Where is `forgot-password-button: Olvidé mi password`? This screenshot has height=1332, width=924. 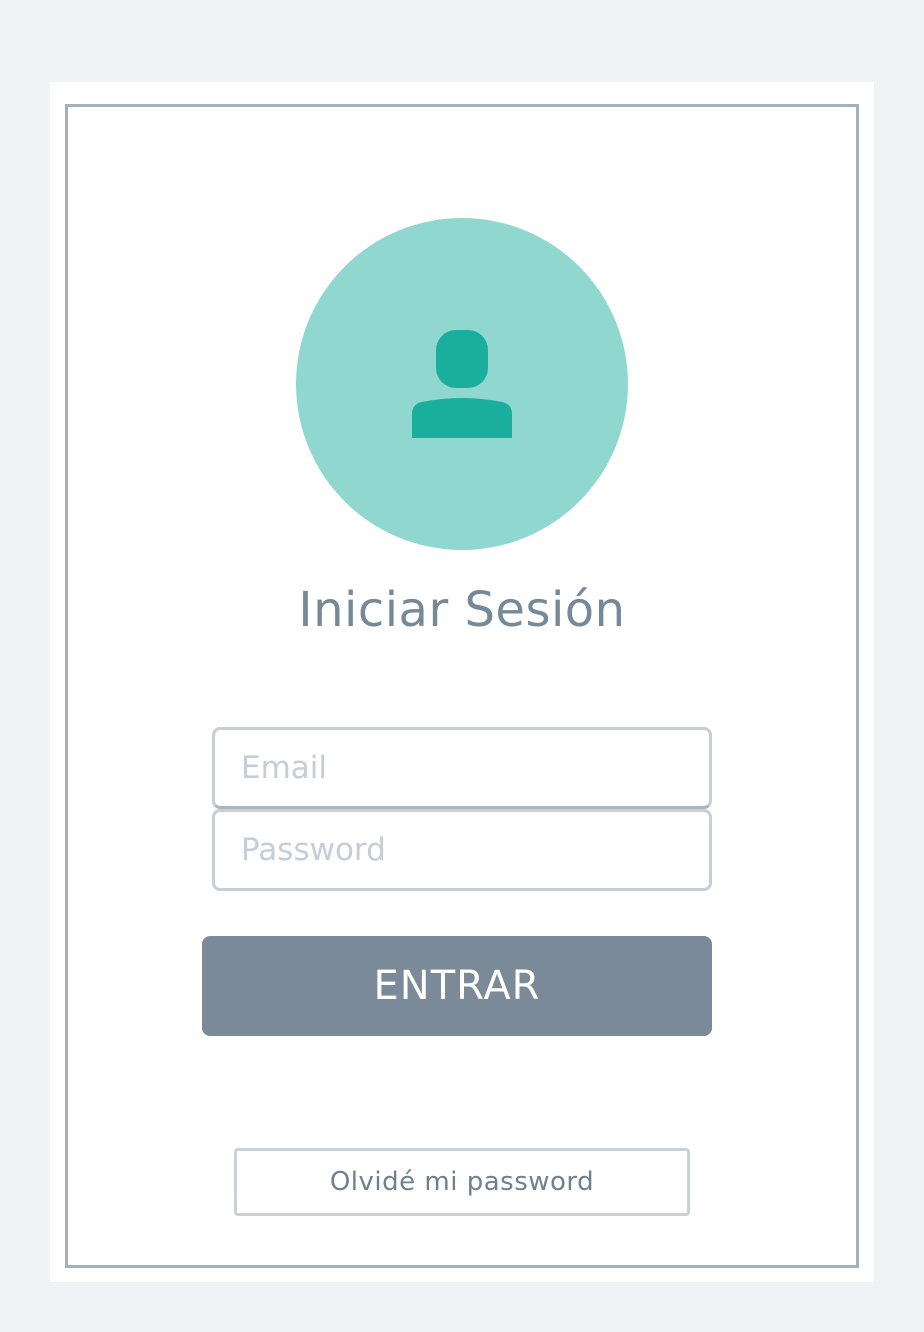 forgot-password-button: Olvidé mi password is located at coordinates (462, 1182).